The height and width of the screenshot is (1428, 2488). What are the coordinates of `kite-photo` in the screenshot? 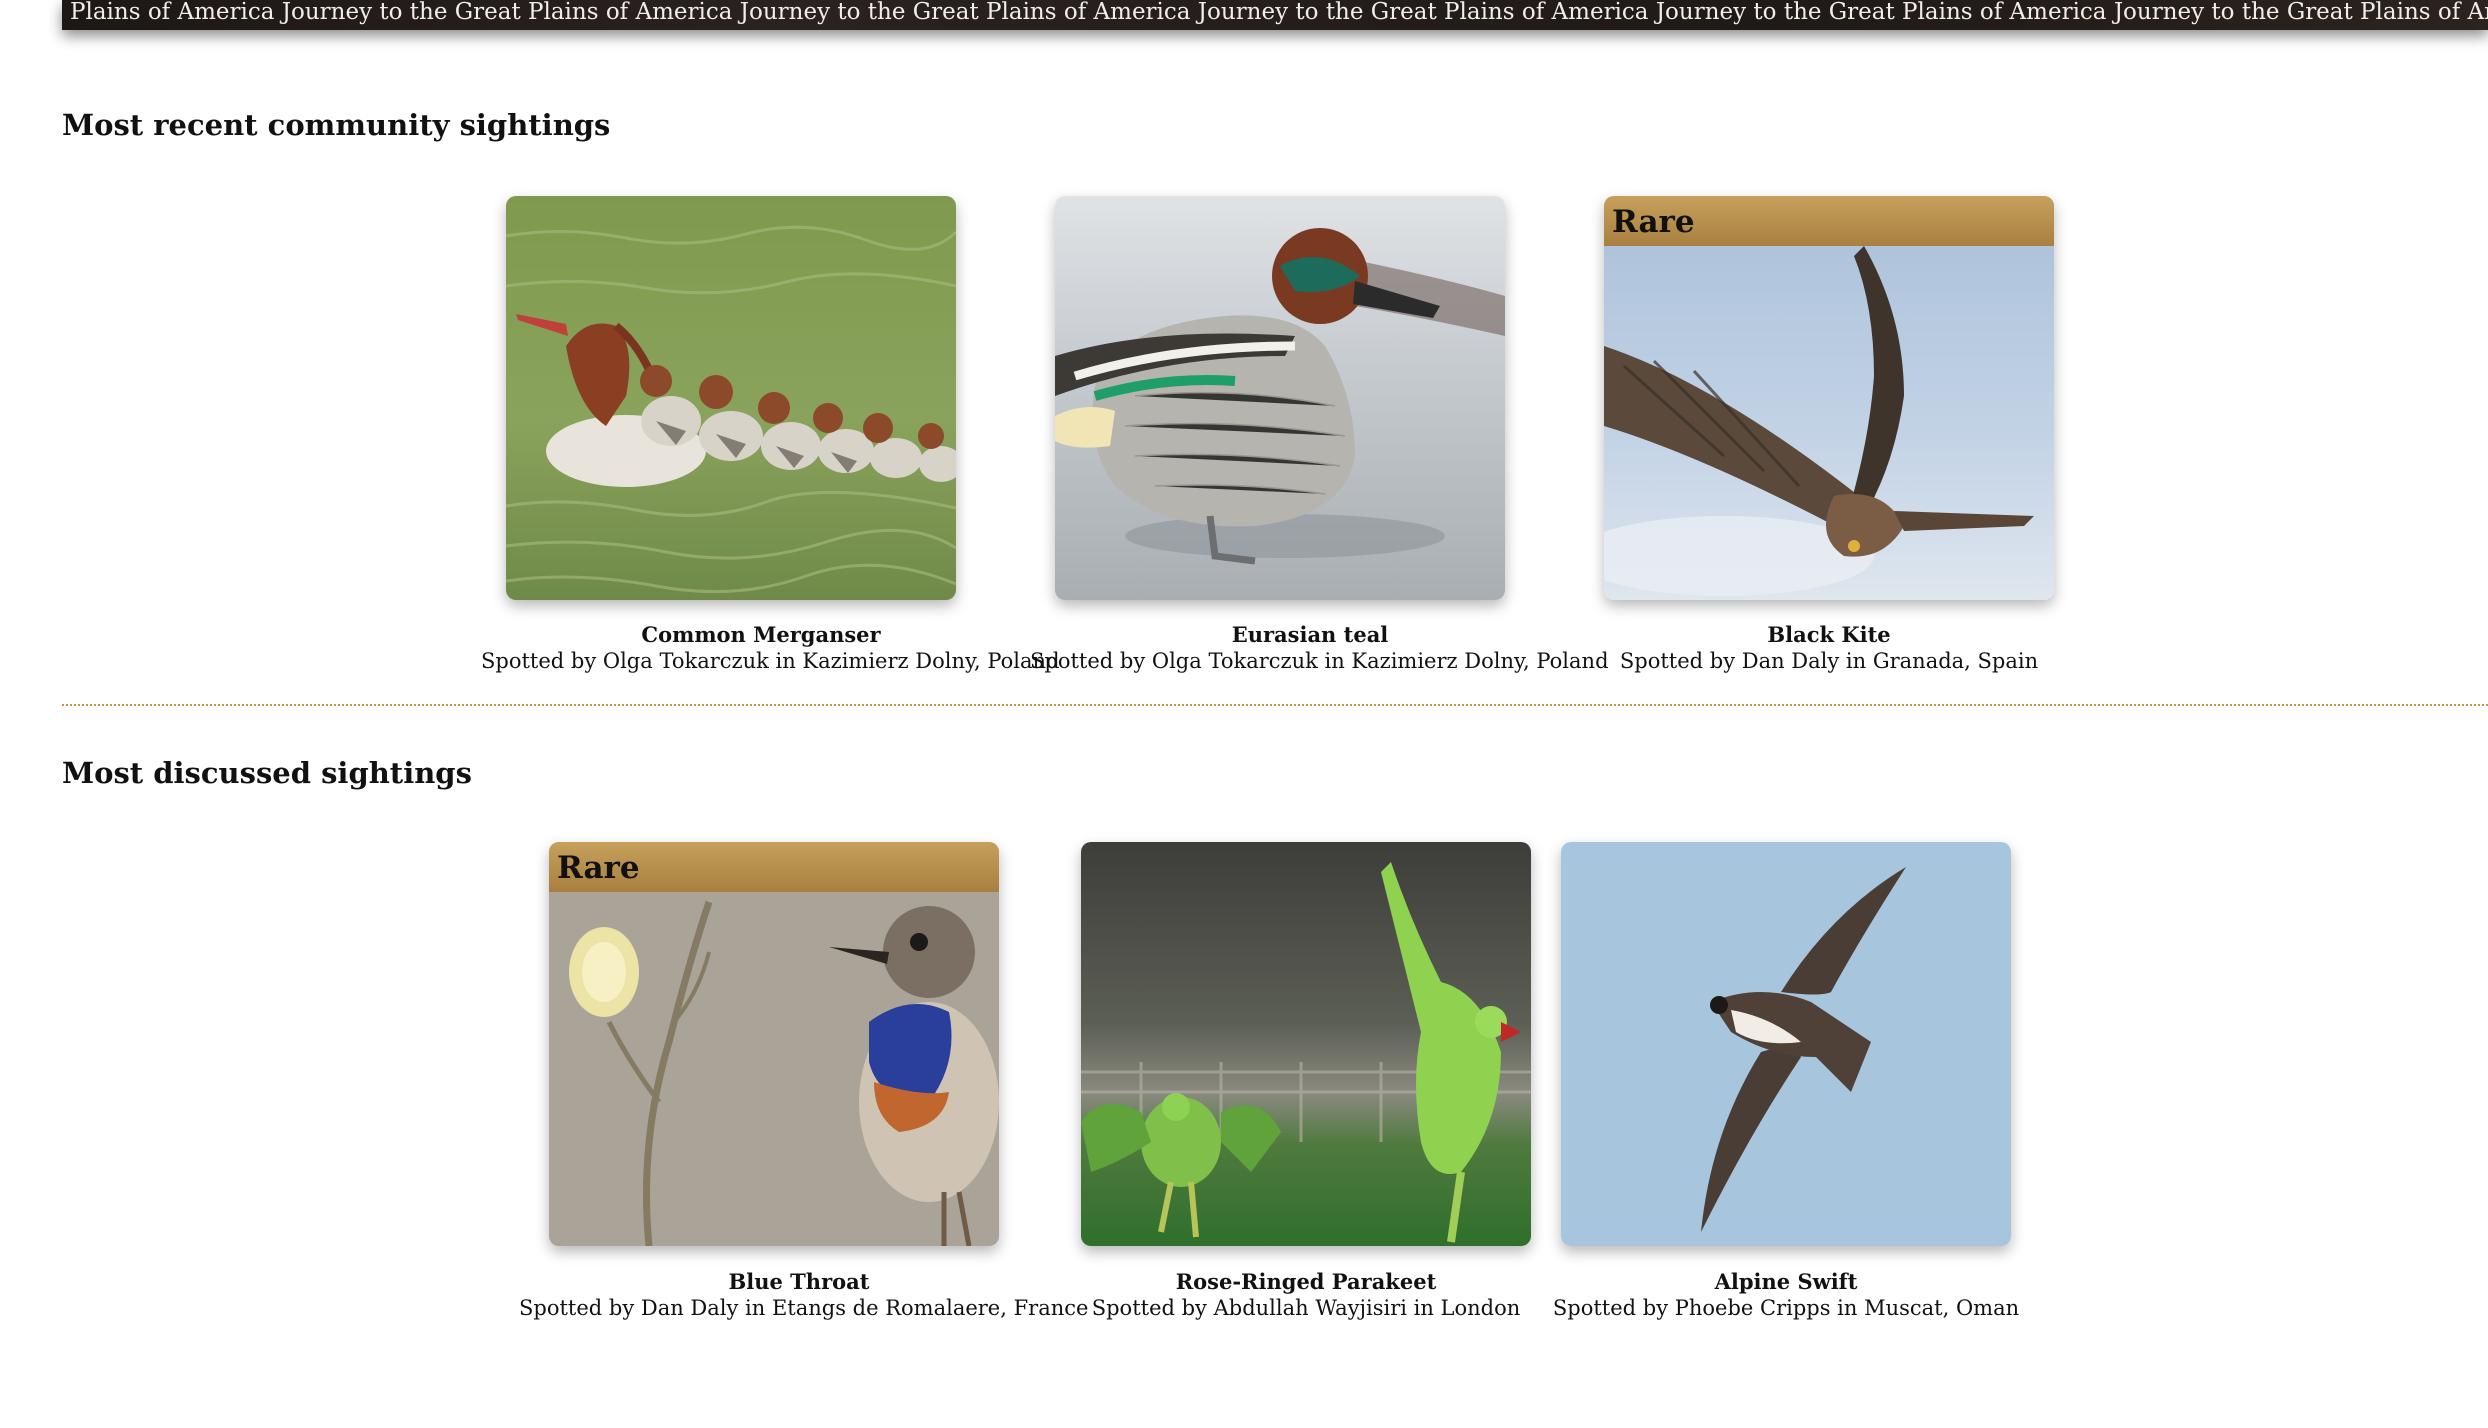 It's located at (1829, 398).